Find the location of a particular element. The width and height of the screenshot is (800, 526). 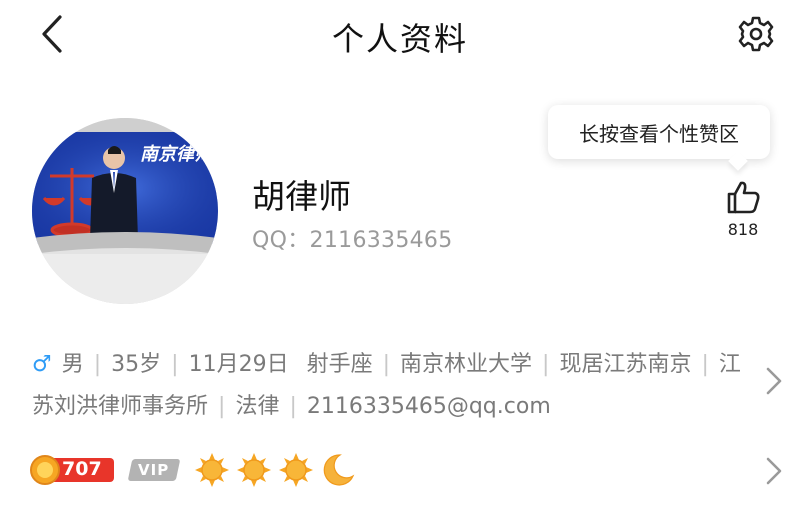

level-badge: 707 is located at coordinates (73, 470).